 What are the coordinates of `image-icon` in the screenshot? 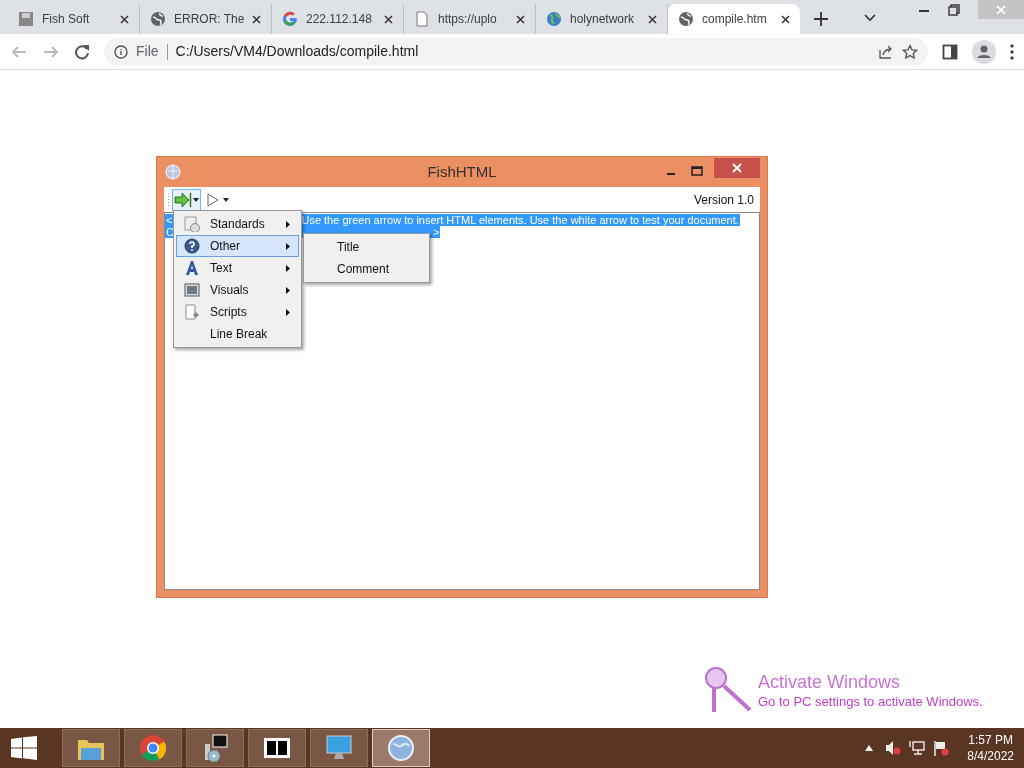 It's located at (192, 290).